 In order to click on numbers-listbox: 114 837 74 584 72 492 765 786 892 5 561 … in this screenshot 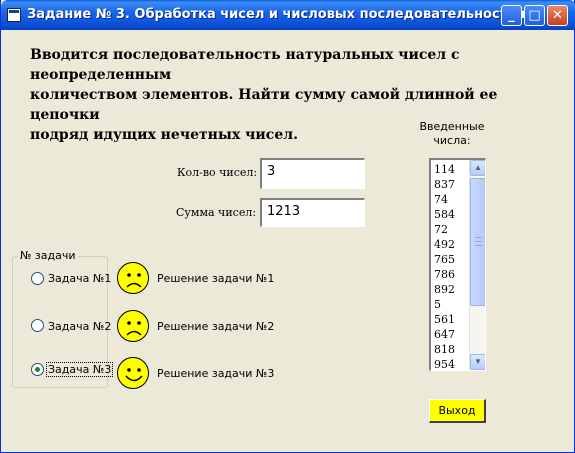, I will do `click(457, 264)`.